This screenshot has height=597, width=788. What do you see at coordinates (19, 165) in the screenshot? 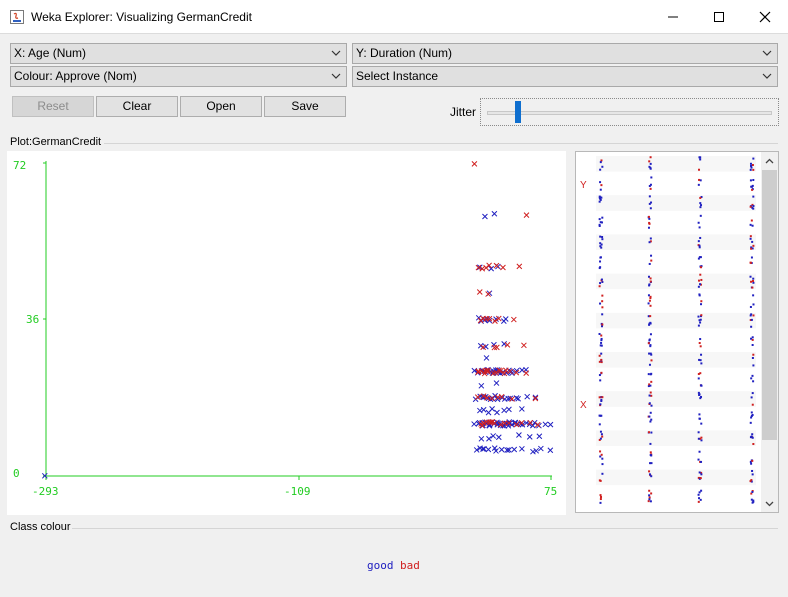
I see `y-tick-label: 72` at bounding box center [19, 165].